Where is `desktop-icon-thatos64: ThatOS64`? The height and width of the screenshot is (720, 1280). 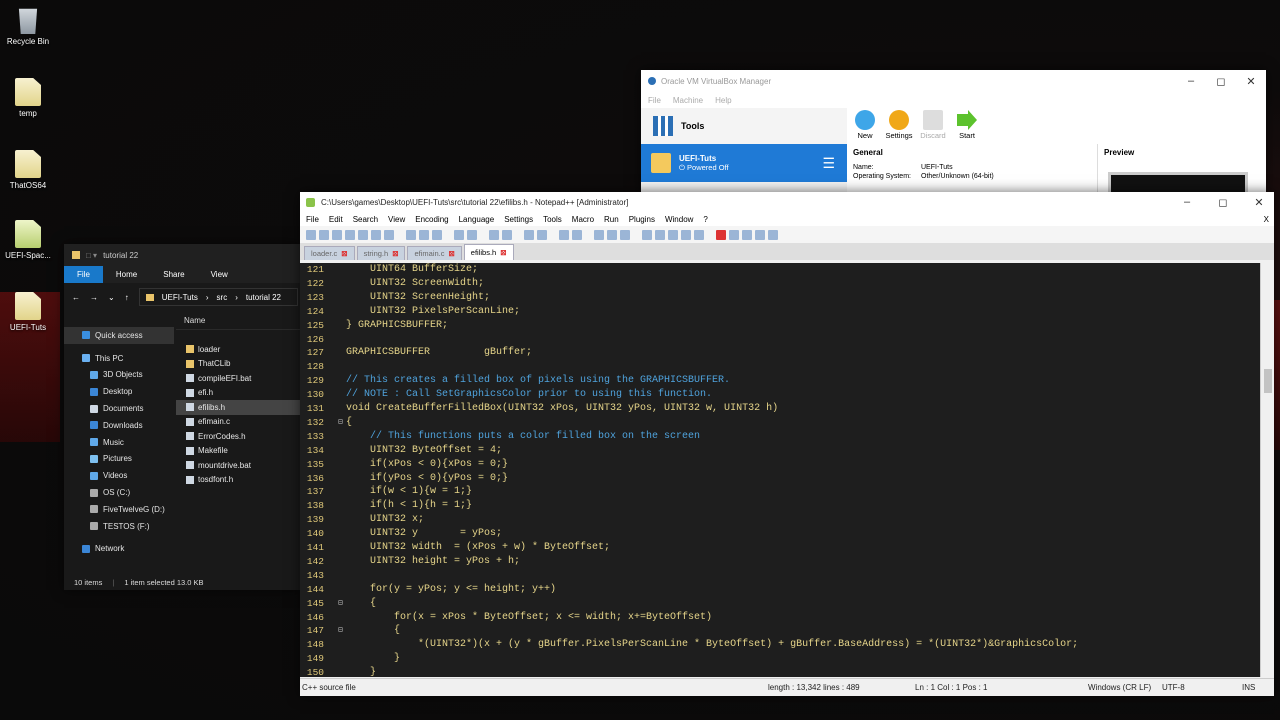 desktop-icon-thatos64: ThatOS64 is located at coordinates (28, 170).